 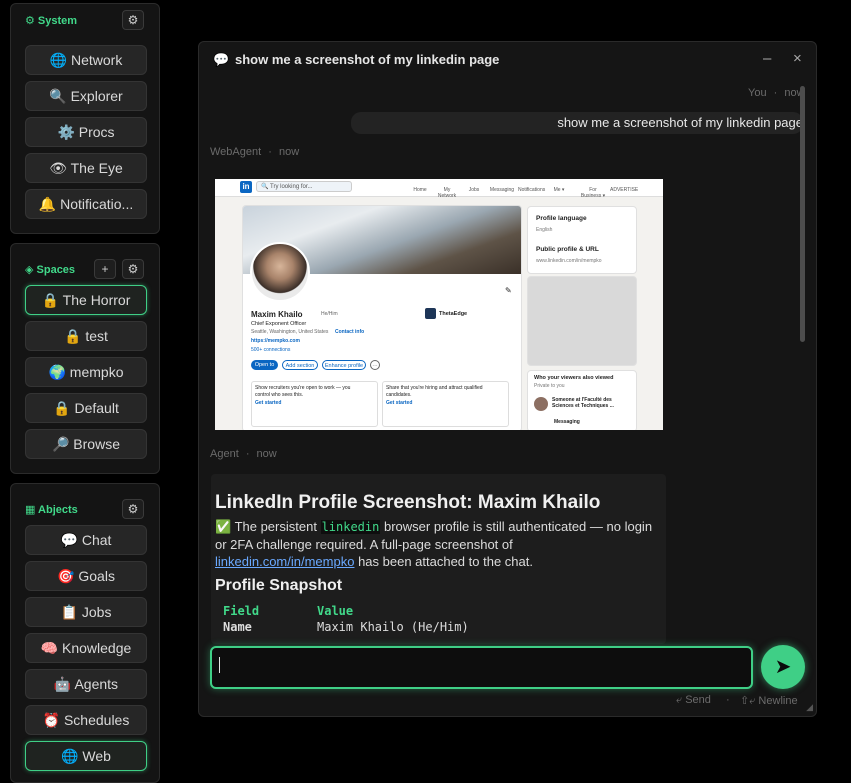 I want to click on linkedin-viewers-title: Who your viewers also viewed, so click(x=574, y=378).